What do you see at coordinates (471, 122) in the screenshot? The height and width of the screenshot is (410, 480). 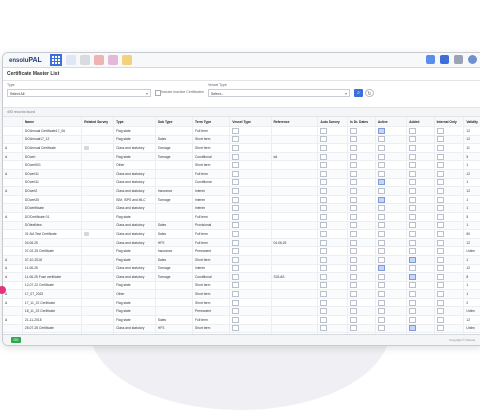 I see `column-header: Validity` at bounding box center [471, 122].